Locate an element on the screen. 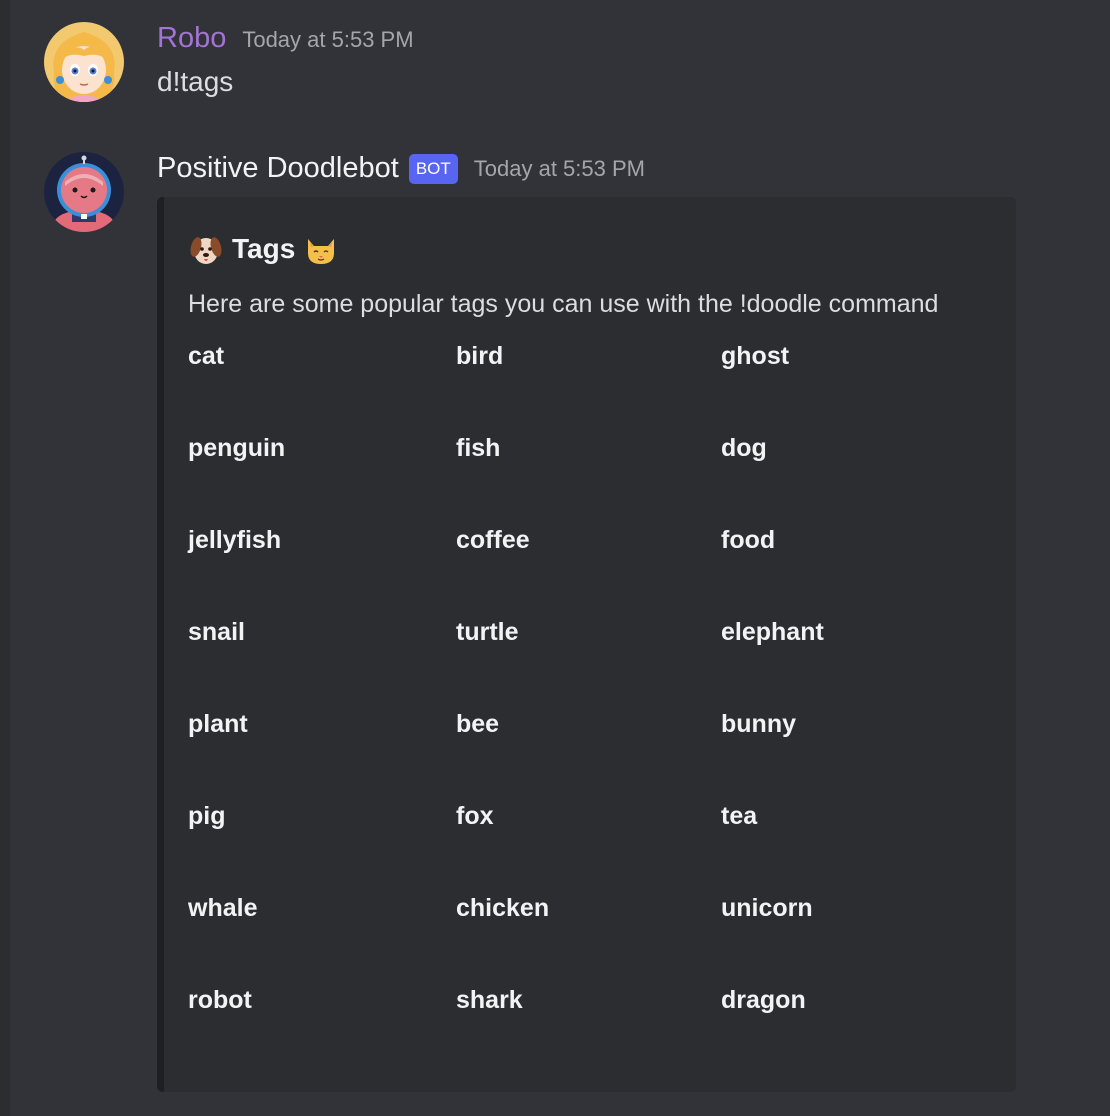 The width and height of the screenshot is (1110, 1116). tag-bird: bird is located at coordinates (480, 356).